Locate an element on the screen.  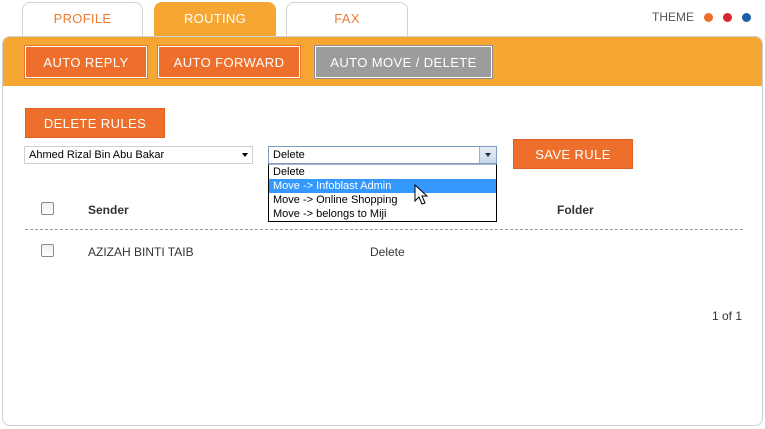
dropdown-option: Move -> Online Shopping is located at coordinates (382, 200).